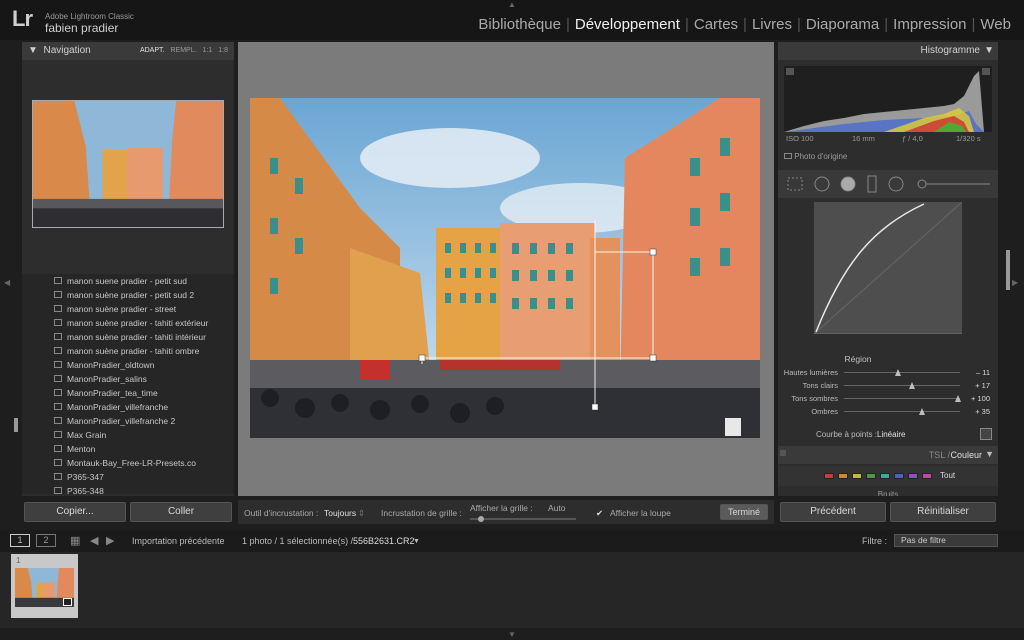  What do you see at coordinates (790, 71) in the screenshot?
I see `shadow-clipping-icon` at bounding box center [790, 71].